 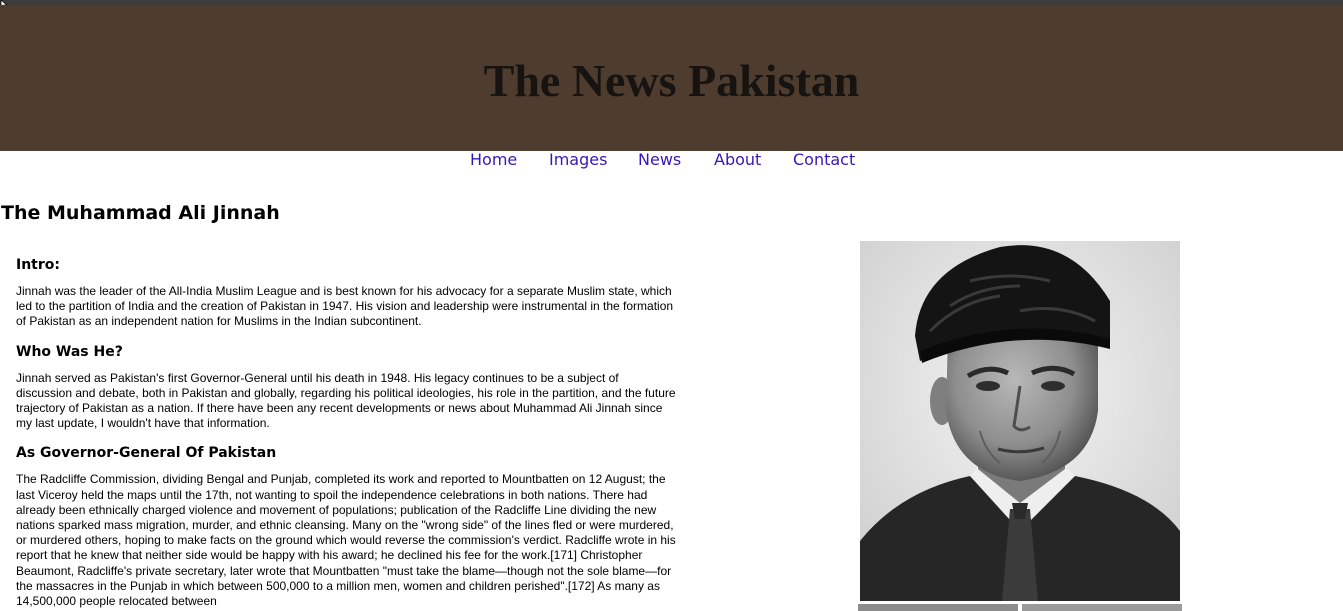 What do you see at coordinates (1020, 421) in the screenshot?
I see `jinnah-portrait-image` at bounding box center [1020, 421].